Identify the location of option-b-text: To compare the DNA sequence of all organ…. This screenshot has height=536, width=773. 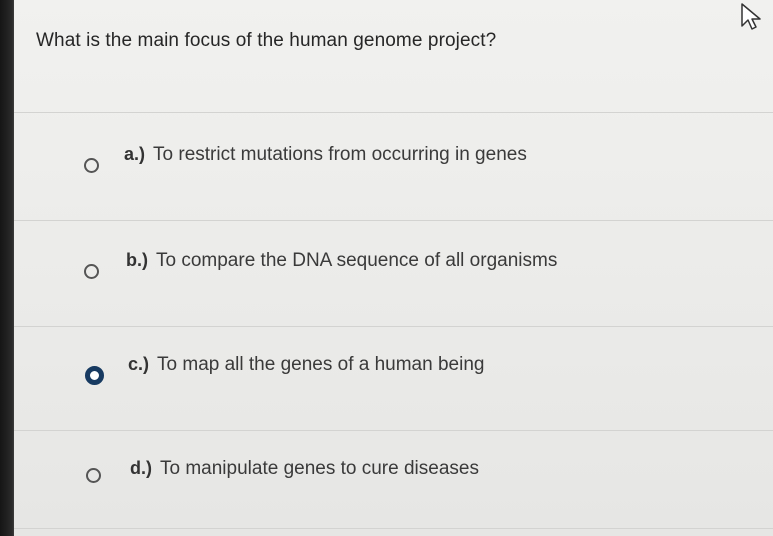
(357, 260).